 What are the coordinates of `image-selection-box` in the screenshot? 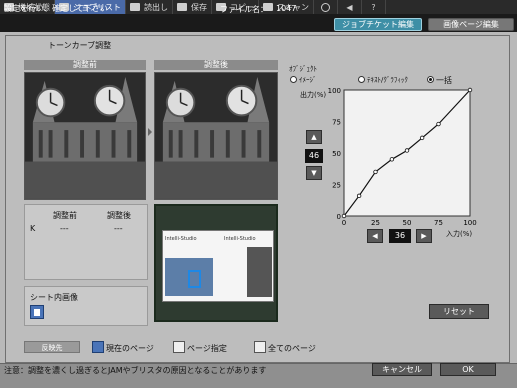 It's located at (194, 279).